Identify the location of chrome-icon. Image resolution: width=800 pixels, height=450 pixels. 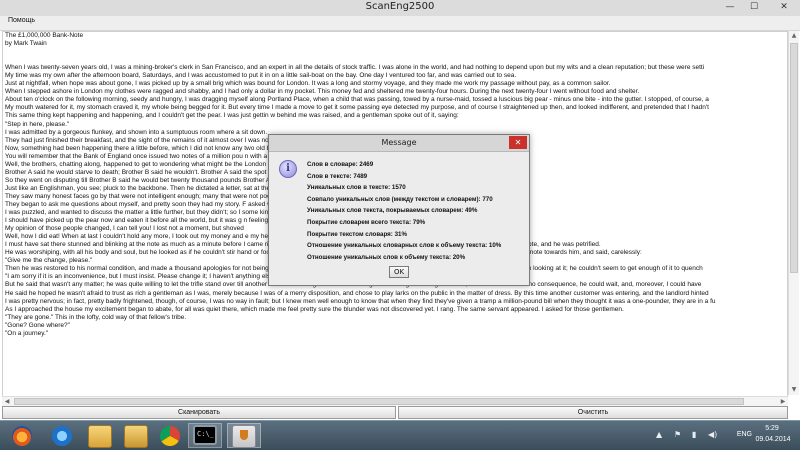
(170, 436).